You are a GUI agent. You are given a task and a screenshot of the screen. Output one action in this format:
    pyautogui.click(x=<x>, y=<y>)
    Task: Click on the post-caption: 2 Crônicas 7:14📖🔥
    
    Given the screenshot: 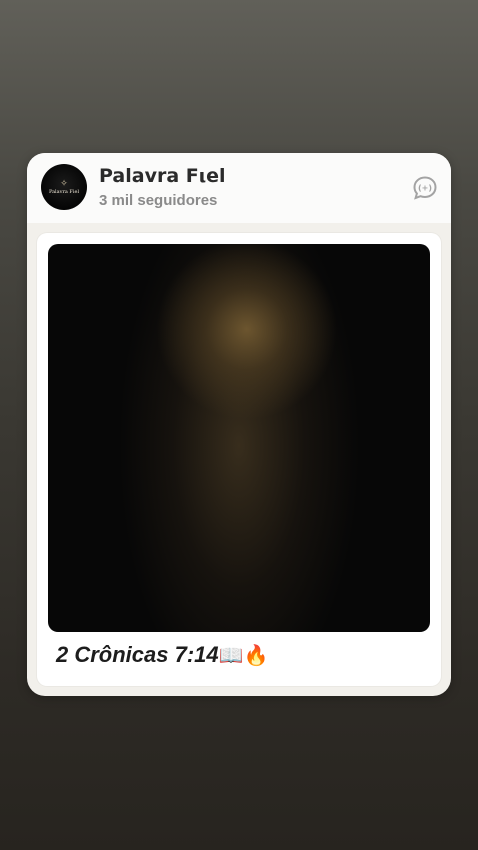 What is the action you would take?
    pyautogui.click(x=162, y=655)
    